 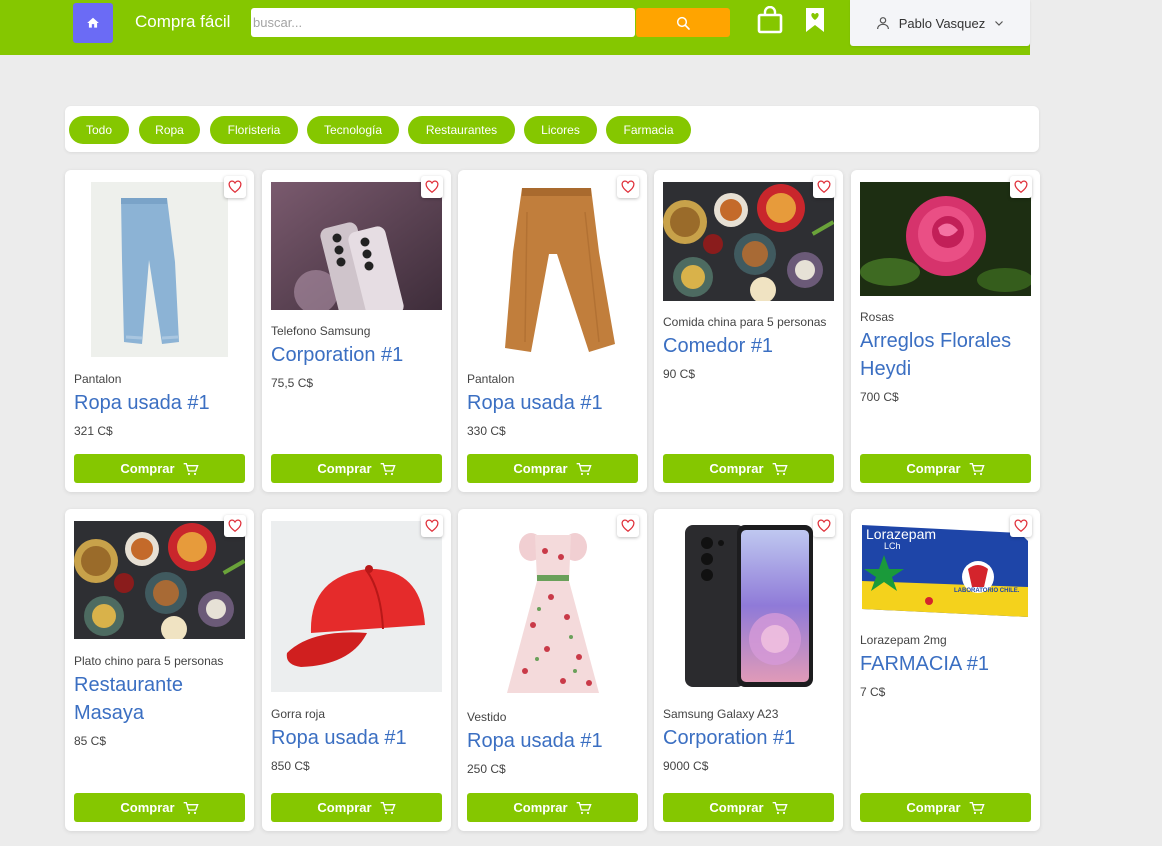 I want to click on product-price: 250 C$, so click(x=486, y=769).